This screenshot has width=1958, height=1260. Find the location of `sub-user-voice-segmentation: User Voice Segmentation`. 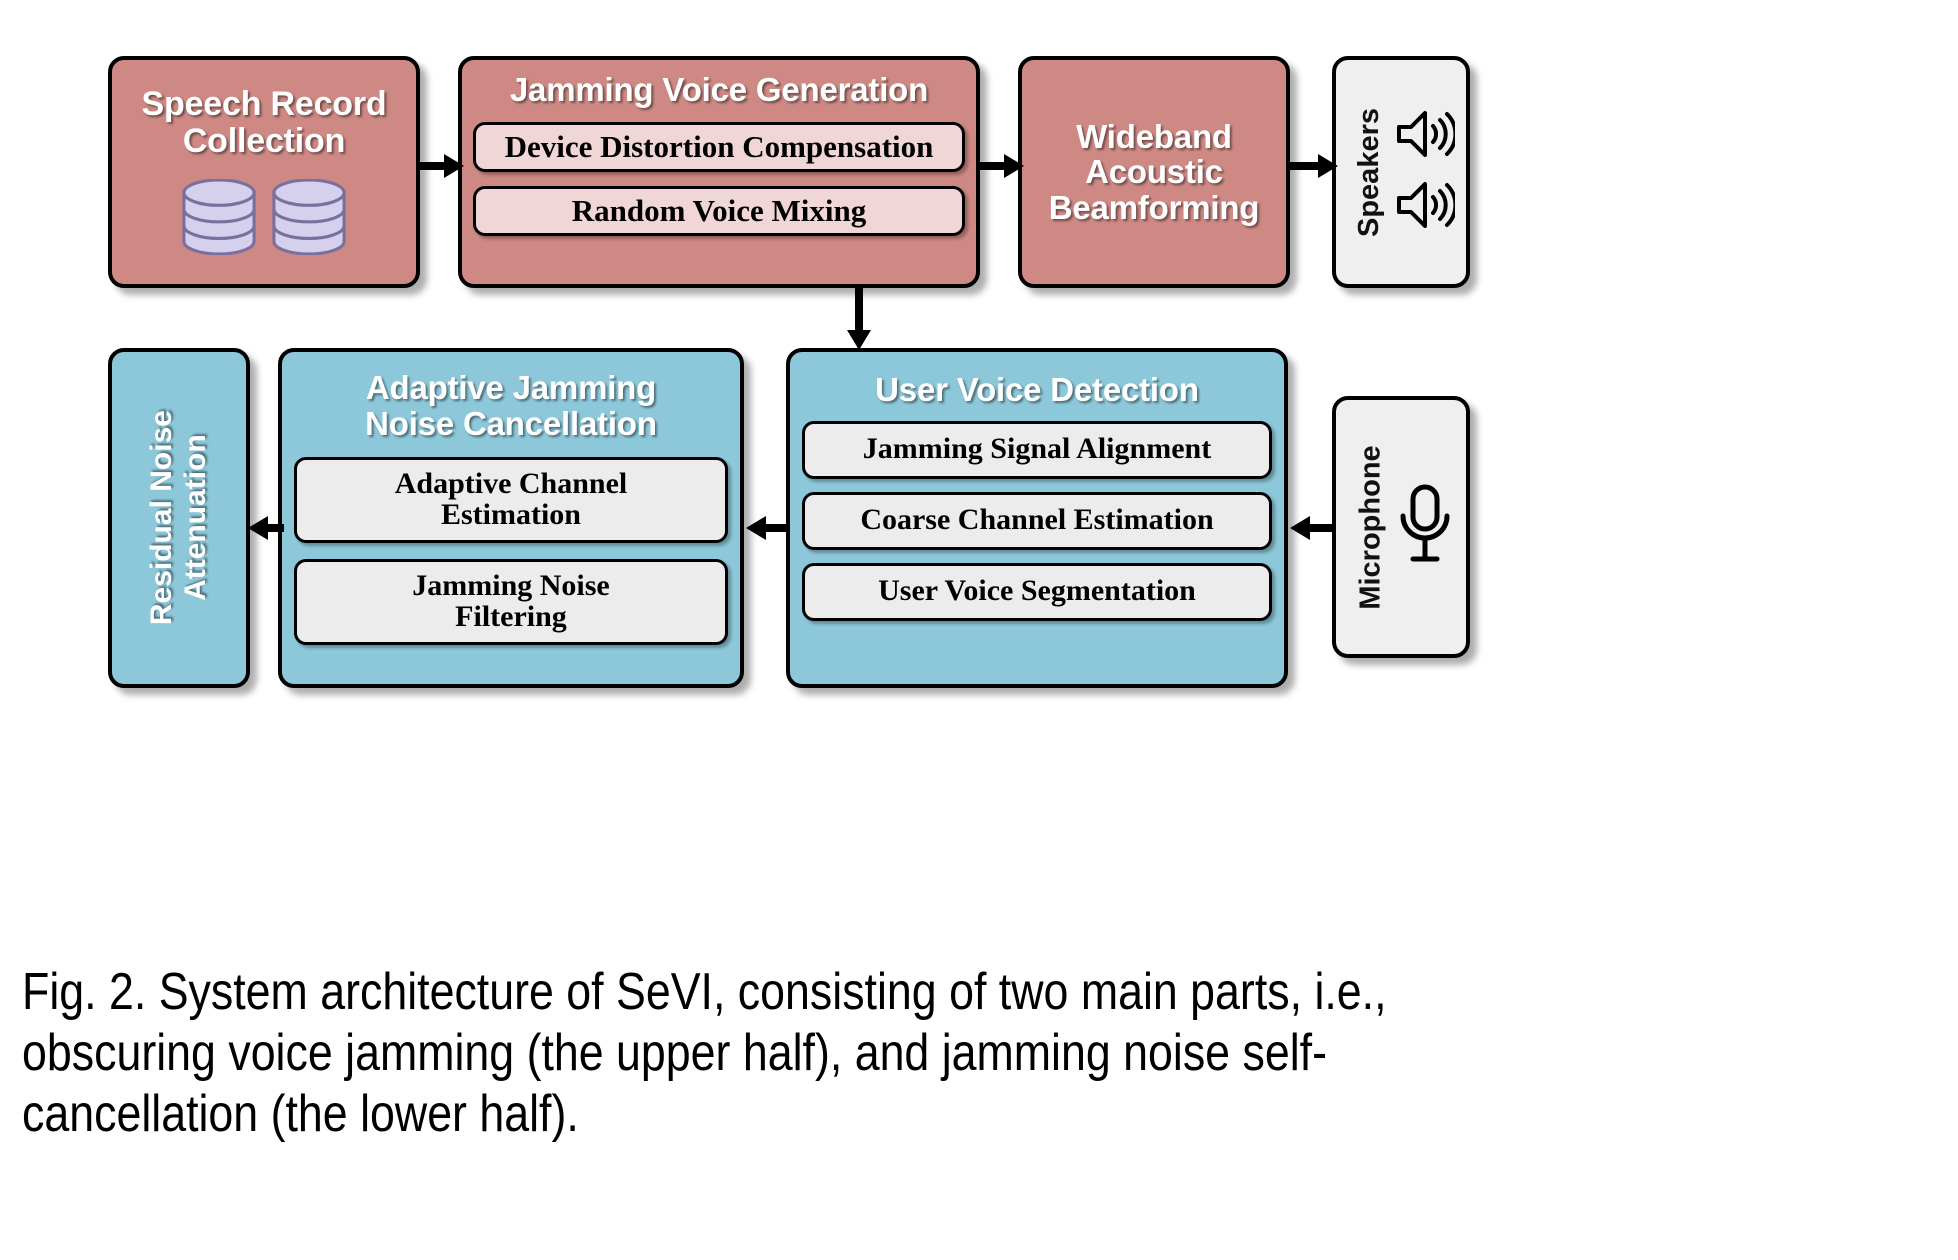

sub-user-voice-segmentation: User Voice Segmentation is located at coordinates (1037, 591).